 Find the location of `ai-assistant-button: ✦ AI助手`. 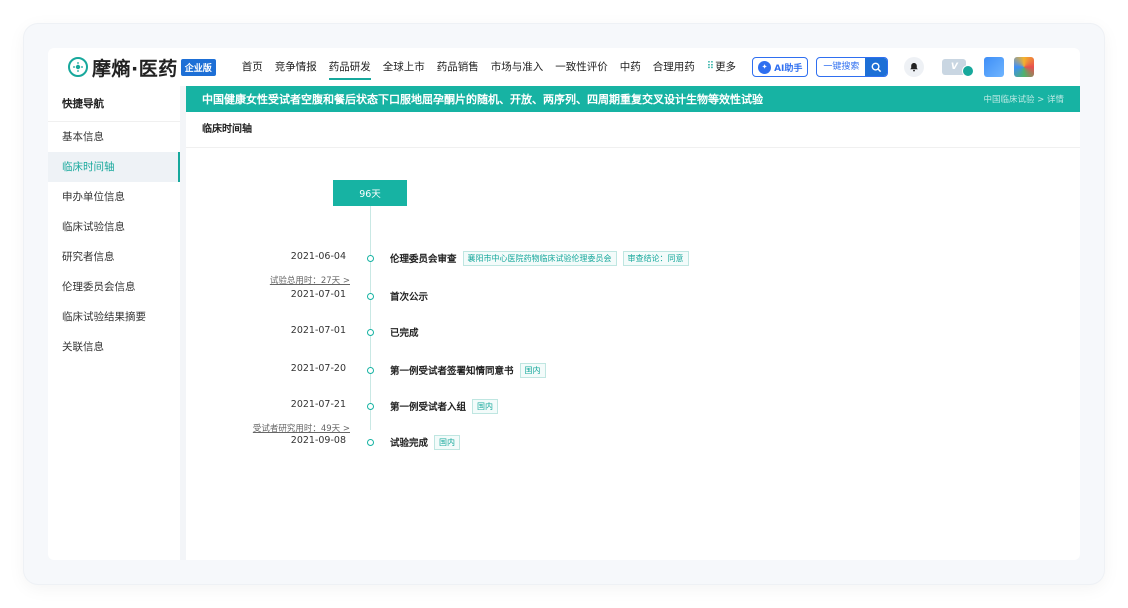

ai-assistant-button: ✦ AI助手 is located at coordinates (780, 67).